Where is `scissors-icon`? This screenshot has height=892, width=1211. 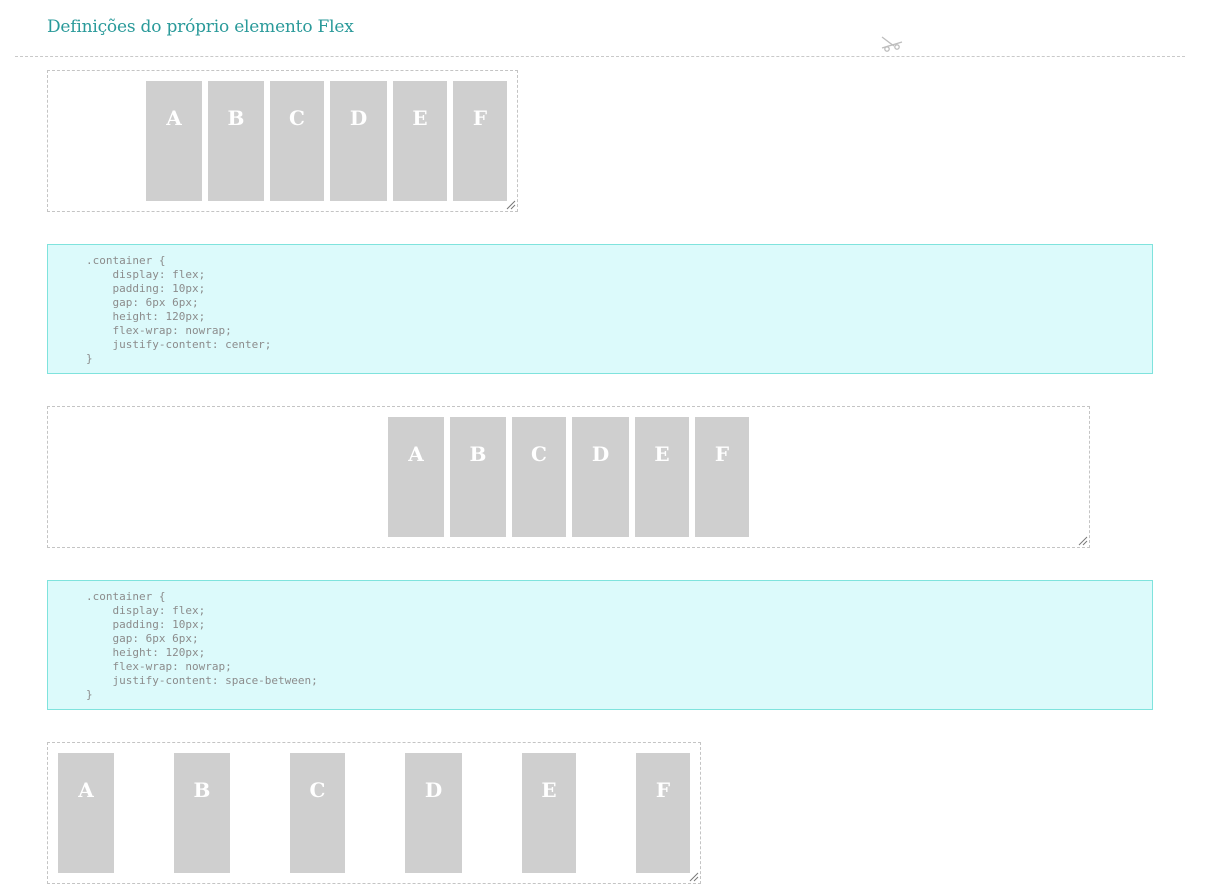 scissors-icon is located at coordinates (892, 44).